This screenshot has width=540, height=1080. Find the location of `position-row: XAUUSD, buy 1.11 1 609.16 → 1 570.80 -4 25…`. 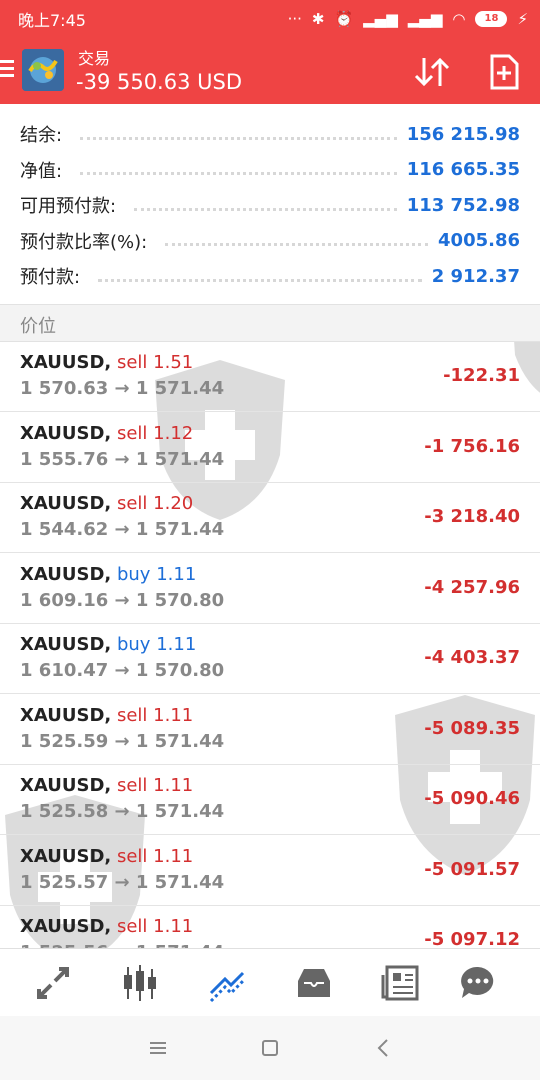

position-row: XAUUSD, buy 1.11 1 609.16 → 1 570.80 -4 25… is located at coordinates (270, 589).